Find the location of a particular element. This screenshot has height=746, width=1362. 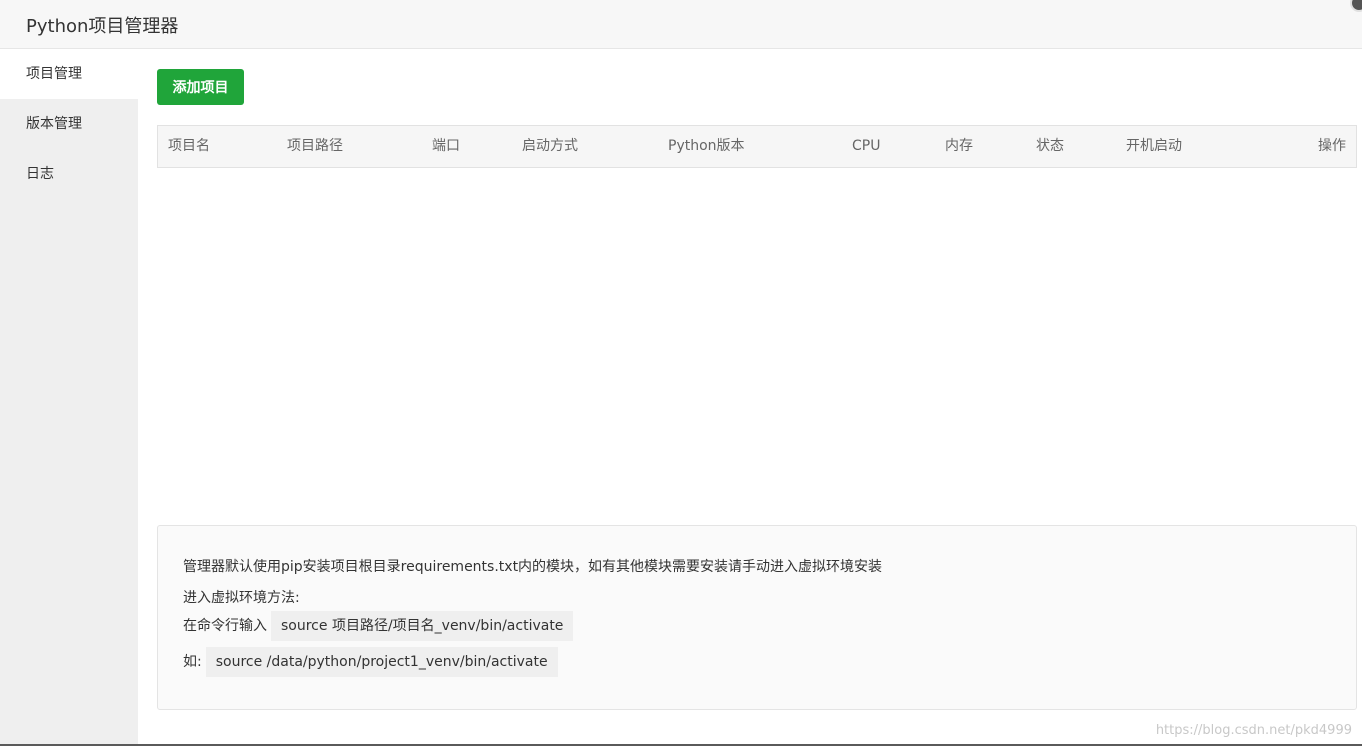

add-project-button: 添加项目 is located at coordinates (200, 87).